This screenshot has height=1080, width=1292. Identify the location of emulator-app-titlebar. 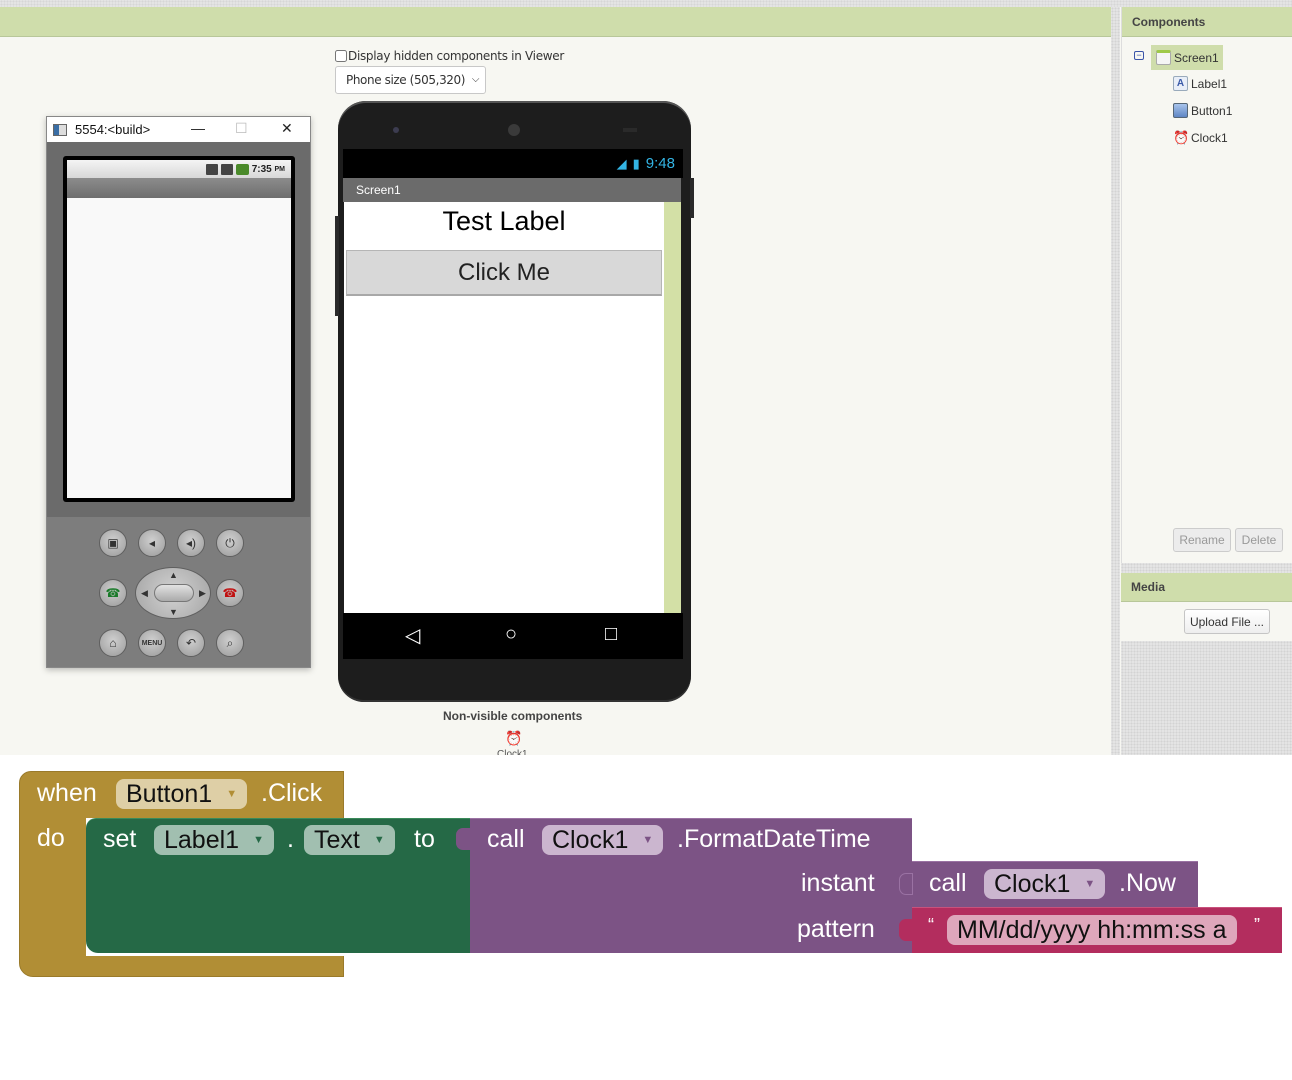
(179, 188).